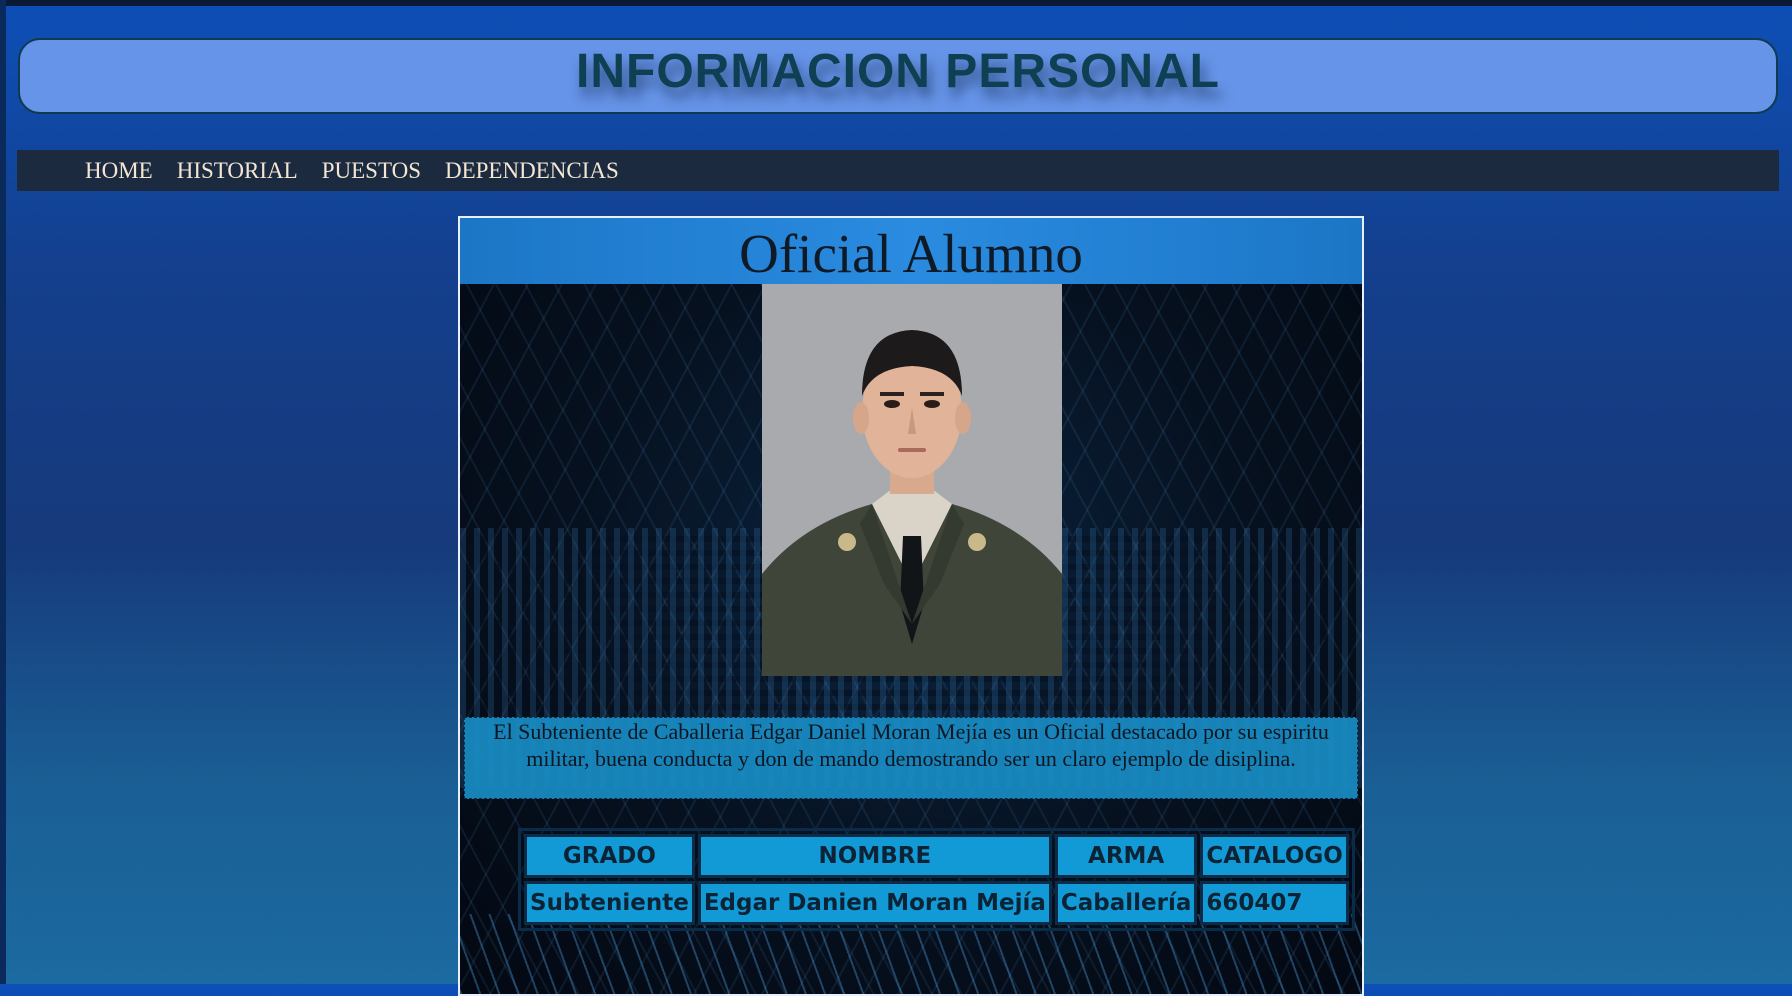 Image resolution: width=1792 pixels, height=996 pixels. What do you see at coordinates (1274, 903) in the screenshot?
I see `cell-catalogo: 660407` at bounding box center [1274, 903].